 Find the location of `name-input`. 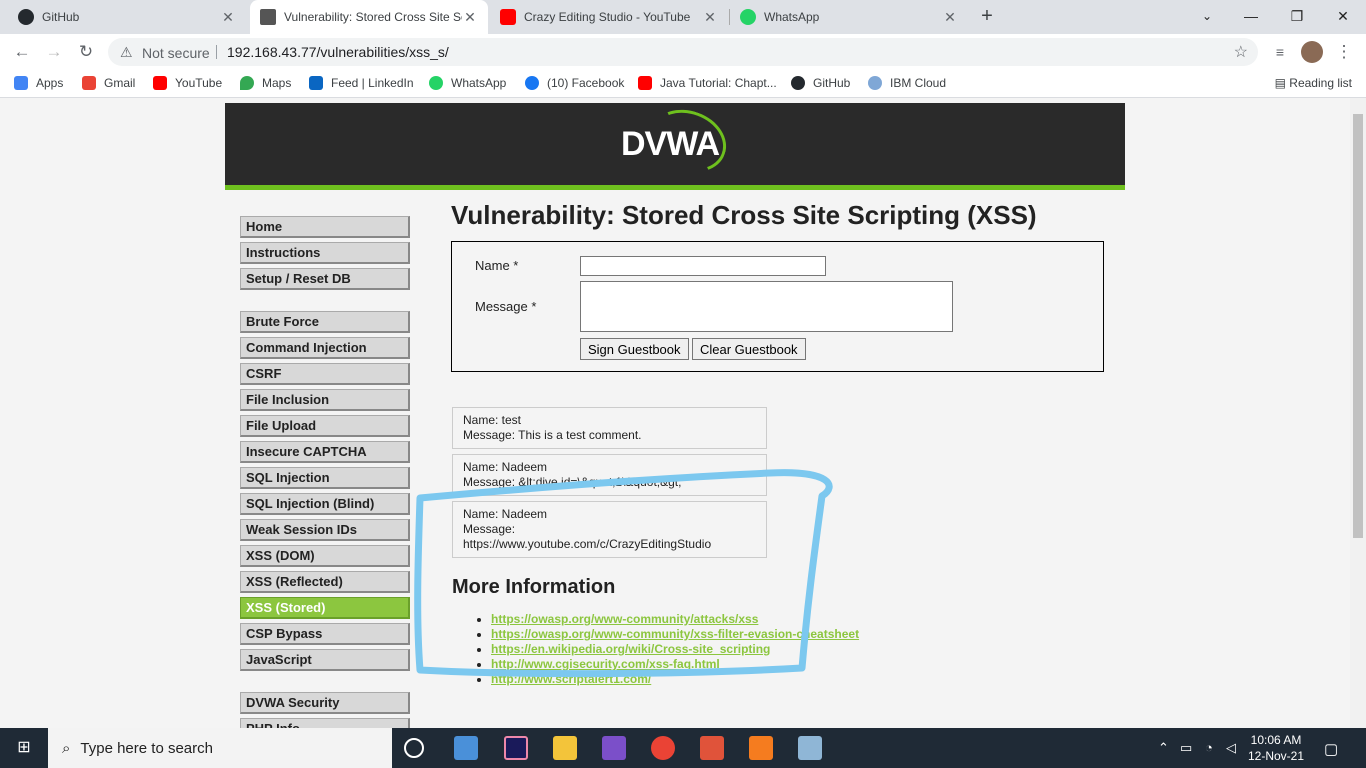

name-input is located at coordinates (703, 266).